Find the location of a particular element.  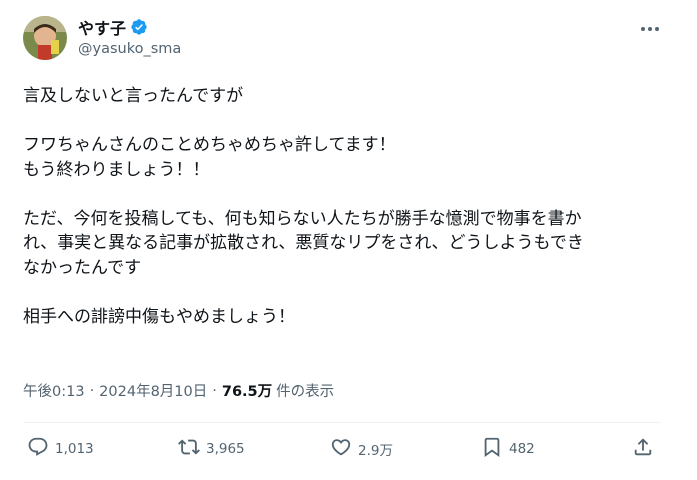

like-button: 2.9万 is located at coordinates (361, 449).